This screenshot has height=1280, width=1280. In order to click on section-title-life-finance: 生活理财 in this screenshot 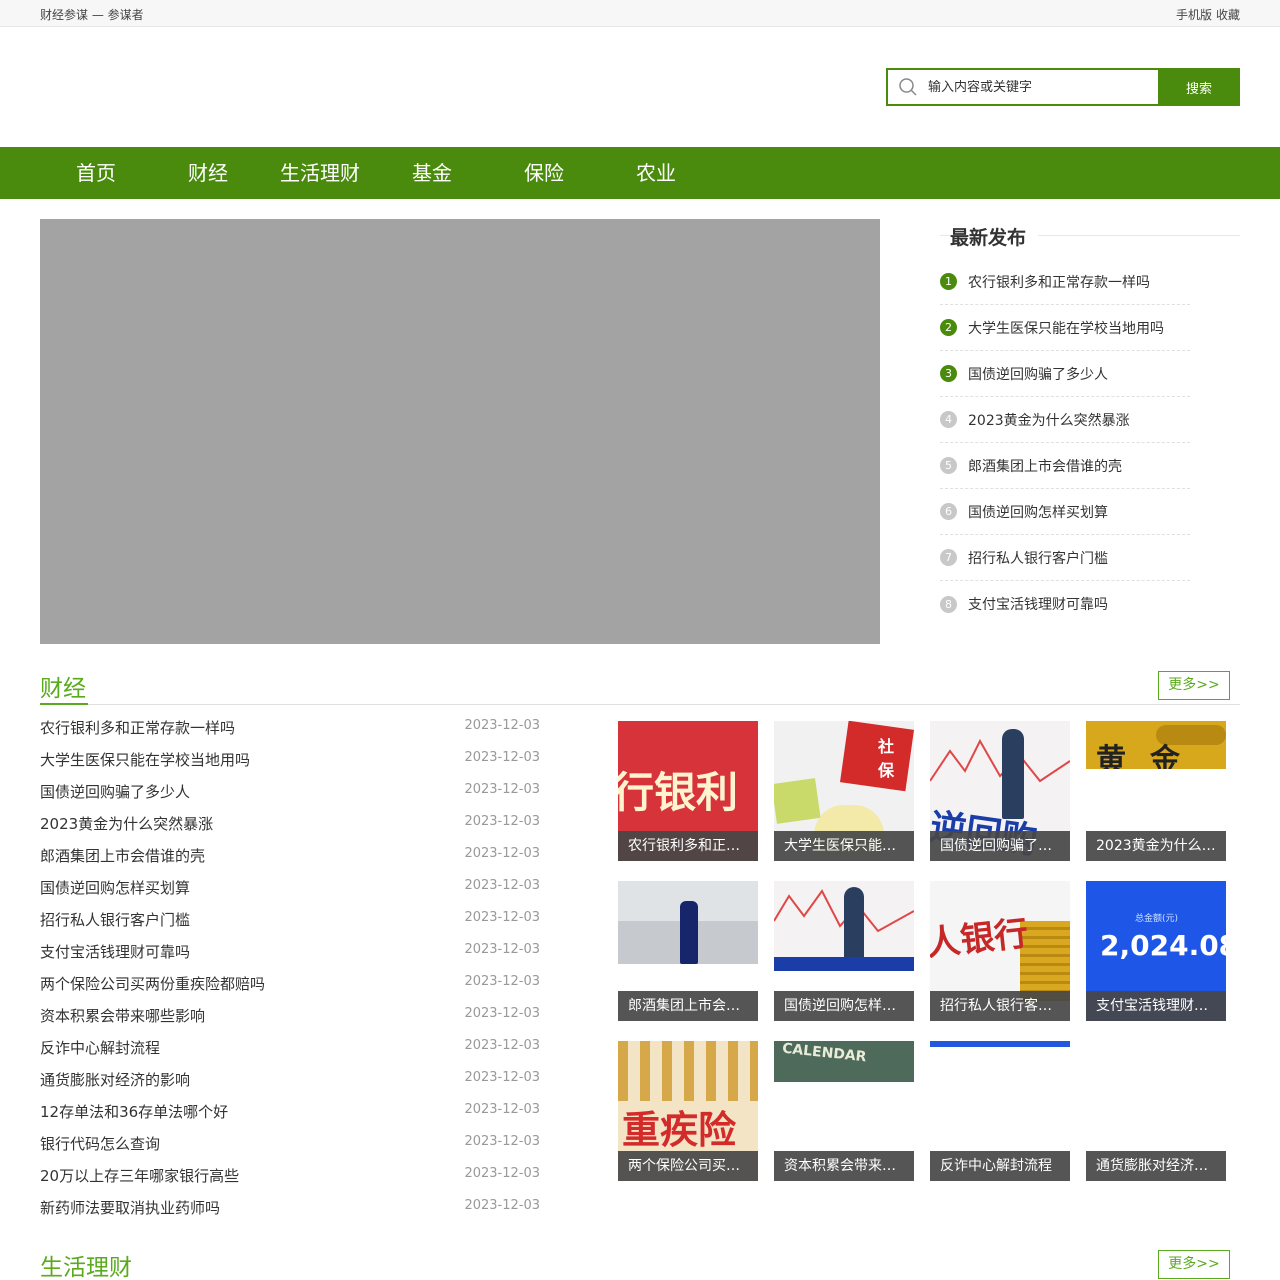, I will do `click(86, 1264)`.